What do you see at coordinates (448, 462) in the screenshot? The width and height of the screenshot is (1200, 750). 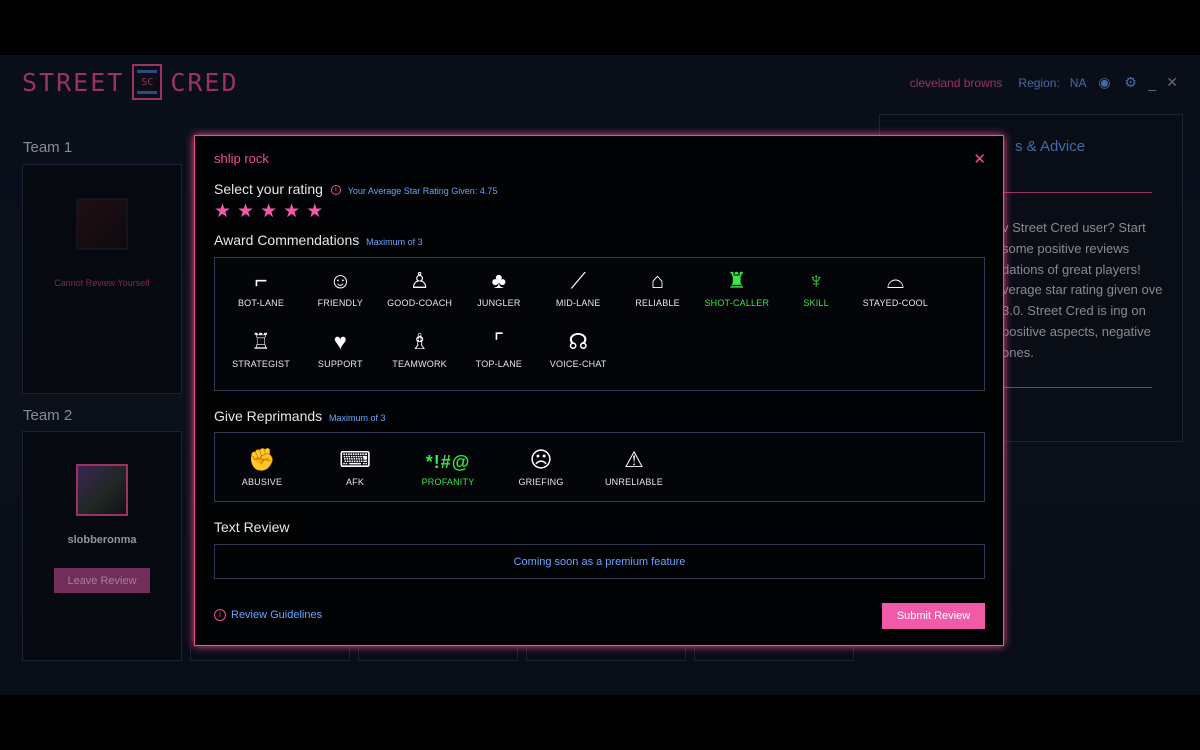 I see `profanity-icon: *!#@` at bounding box center [448, 462].